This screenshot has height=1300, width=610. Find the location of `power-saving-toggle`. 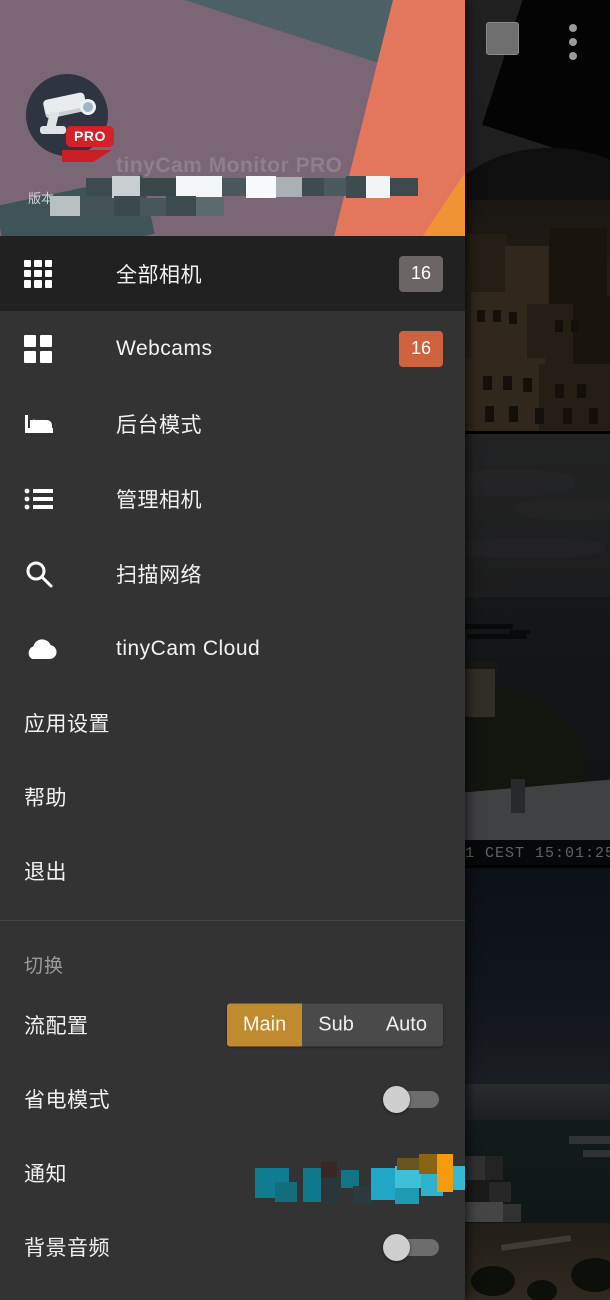

power-saving-toggle is located at coordinates (411, 1099).